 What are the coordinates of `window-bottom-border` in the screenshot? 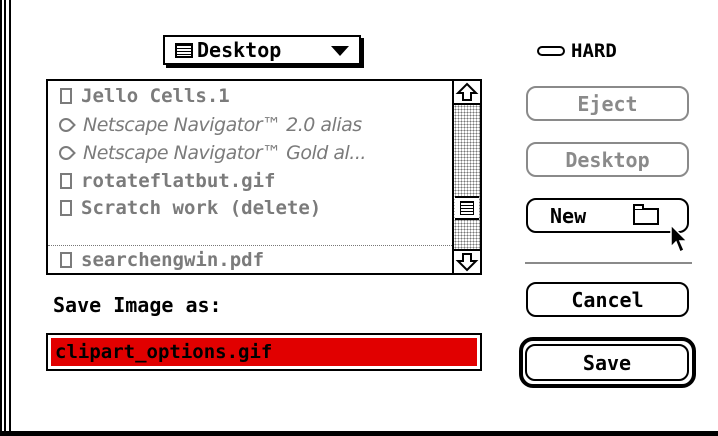 It's located at (359, 433).